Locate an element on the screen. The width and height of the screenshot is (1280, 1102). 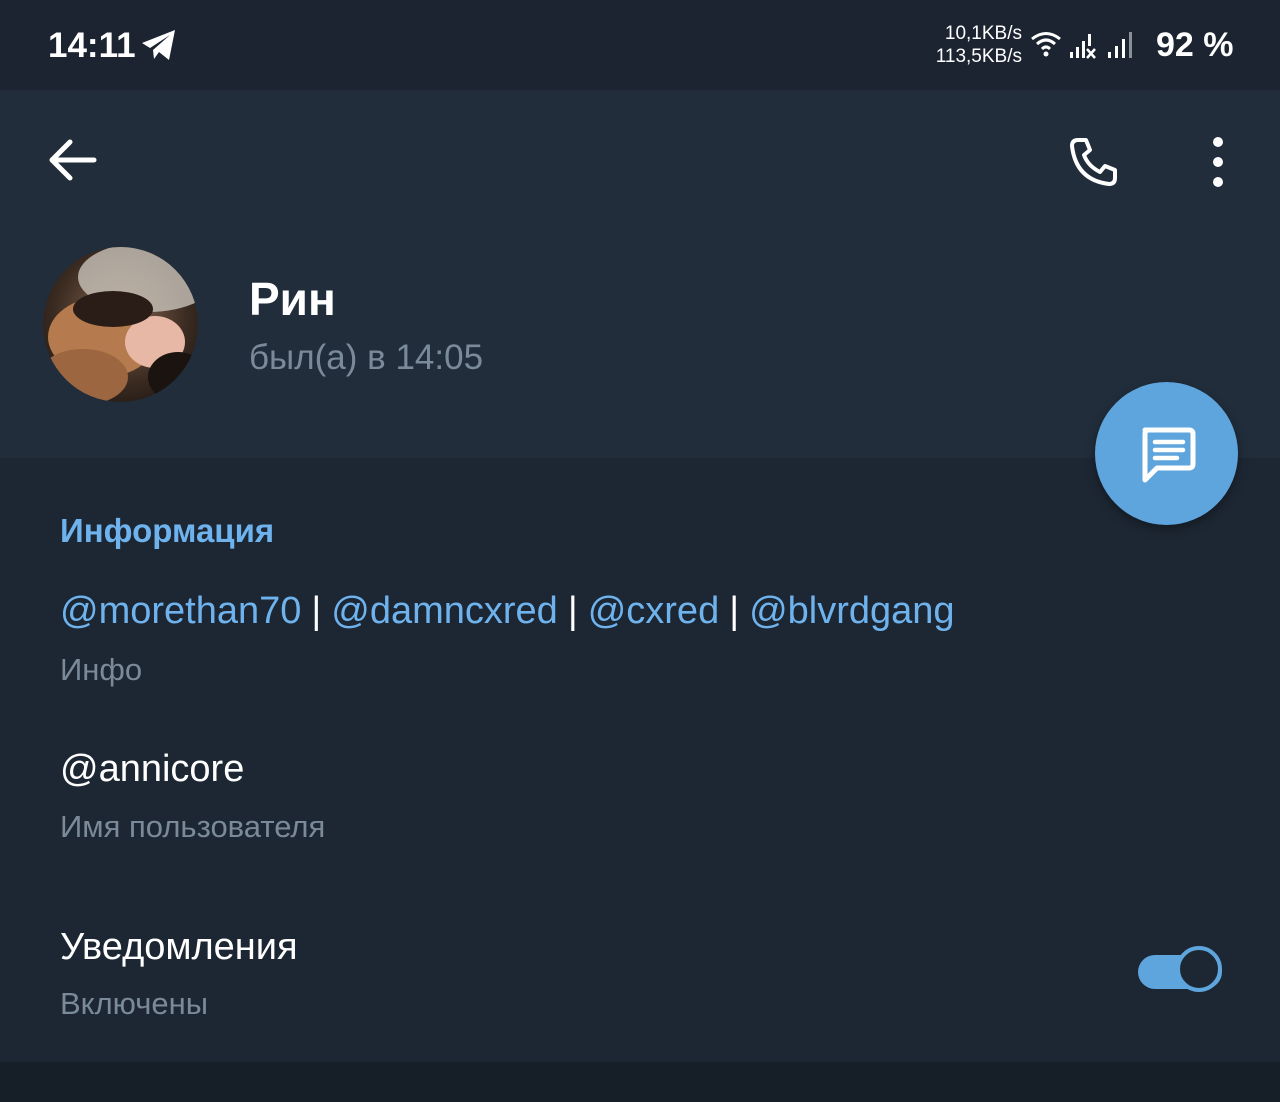
network-speed-up: 10,1KB/s is located at coordinates (983, 33).